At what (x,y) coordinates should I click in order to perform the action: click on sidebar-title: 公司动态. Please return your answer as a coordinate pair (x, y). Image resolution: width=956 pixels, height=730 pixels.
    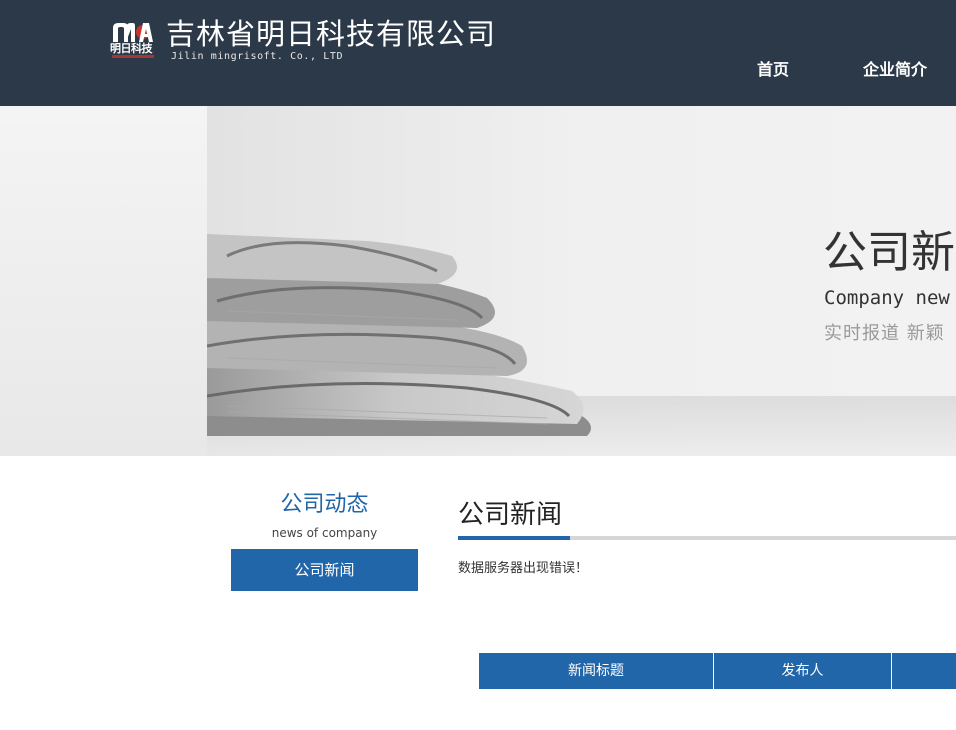
    Looking at the image, I should click on (324, 504).